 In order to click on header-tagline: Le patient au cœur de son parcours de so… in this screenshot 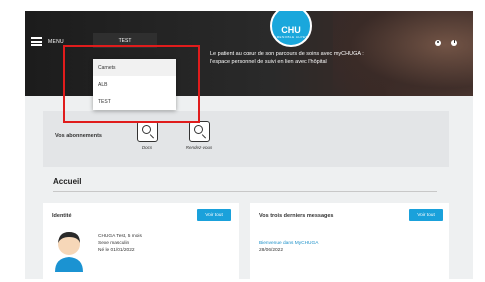, I will do `click(287, 58)`.